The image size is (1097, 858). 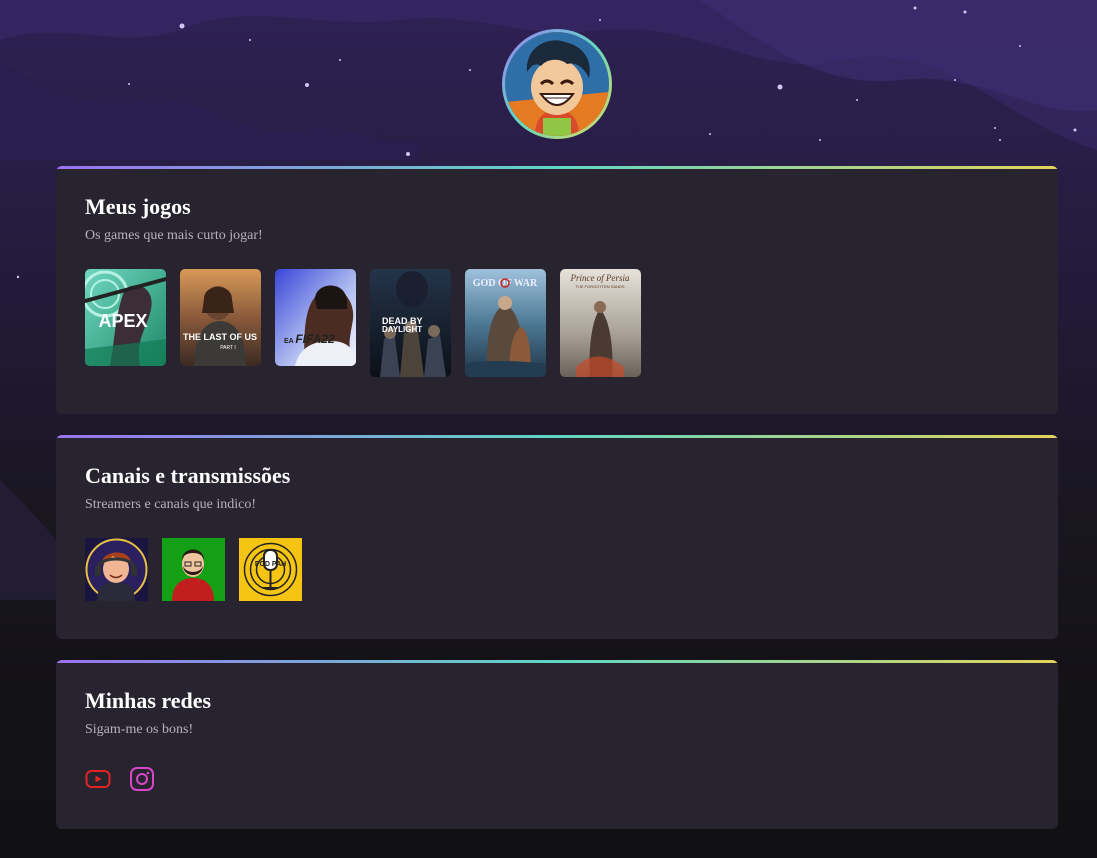 I want to click on game-prince-of-persia: Prince of Persia THE FORGOTTEN SANDS, so click(x=600, y=323).